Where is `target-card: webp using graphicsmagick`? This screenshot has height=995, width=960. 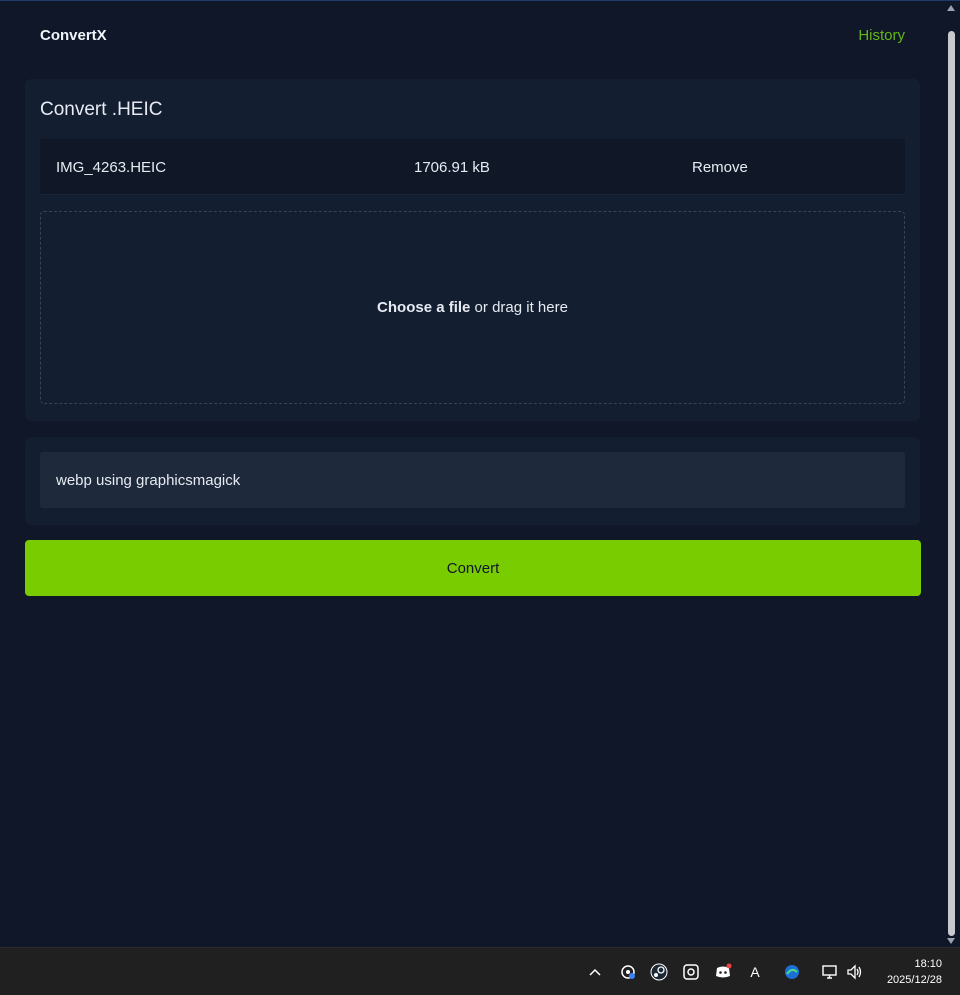
target-card: webp using graphicsmagick is located at coordinates (472, 481).